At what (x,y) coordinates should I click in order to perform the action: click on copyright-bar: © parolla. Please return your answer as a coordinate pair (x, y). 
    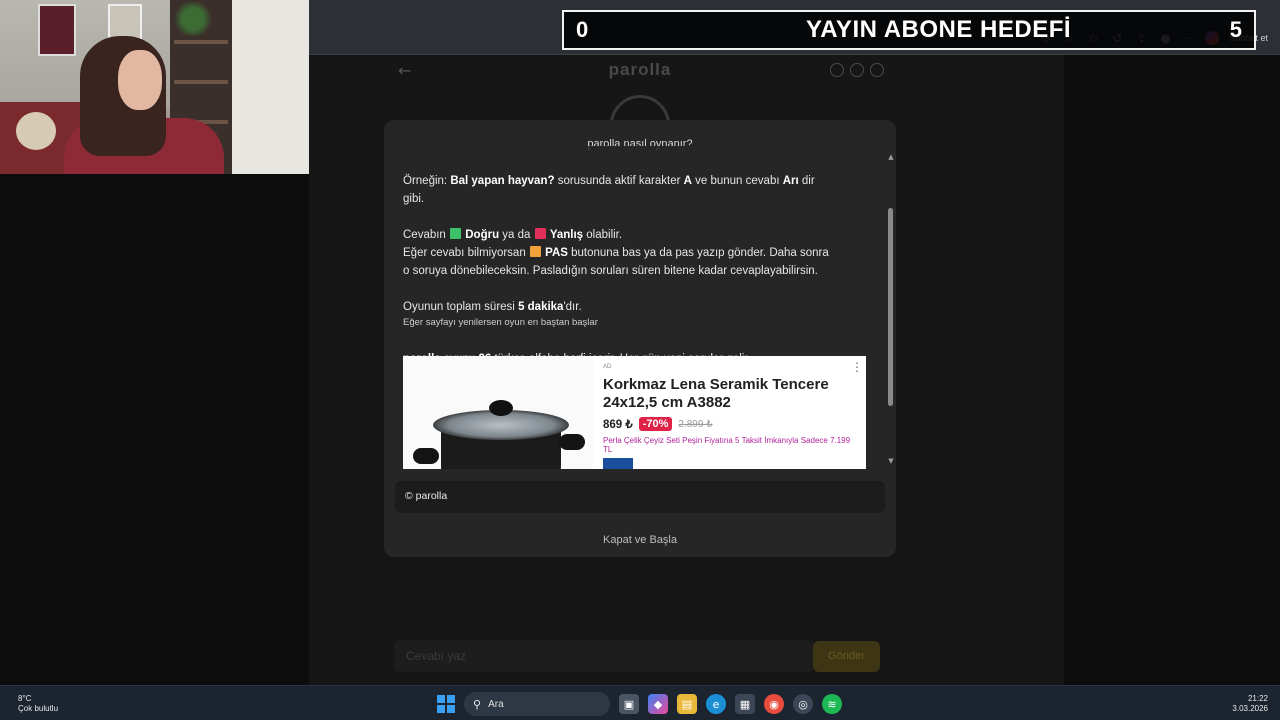
    Looking at the image, I should click on (640, 497).